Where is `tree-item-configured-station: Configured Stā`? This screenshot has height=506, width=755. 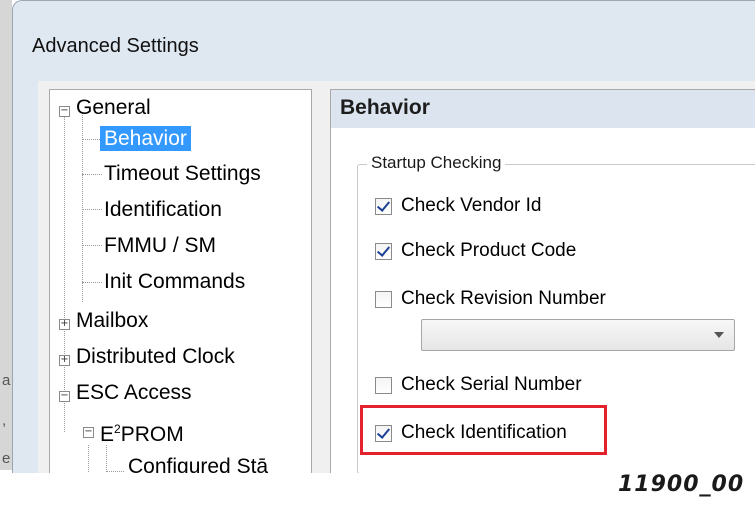
tree-item-configured-station: Configured Stā is located at coordinates (198, 463).